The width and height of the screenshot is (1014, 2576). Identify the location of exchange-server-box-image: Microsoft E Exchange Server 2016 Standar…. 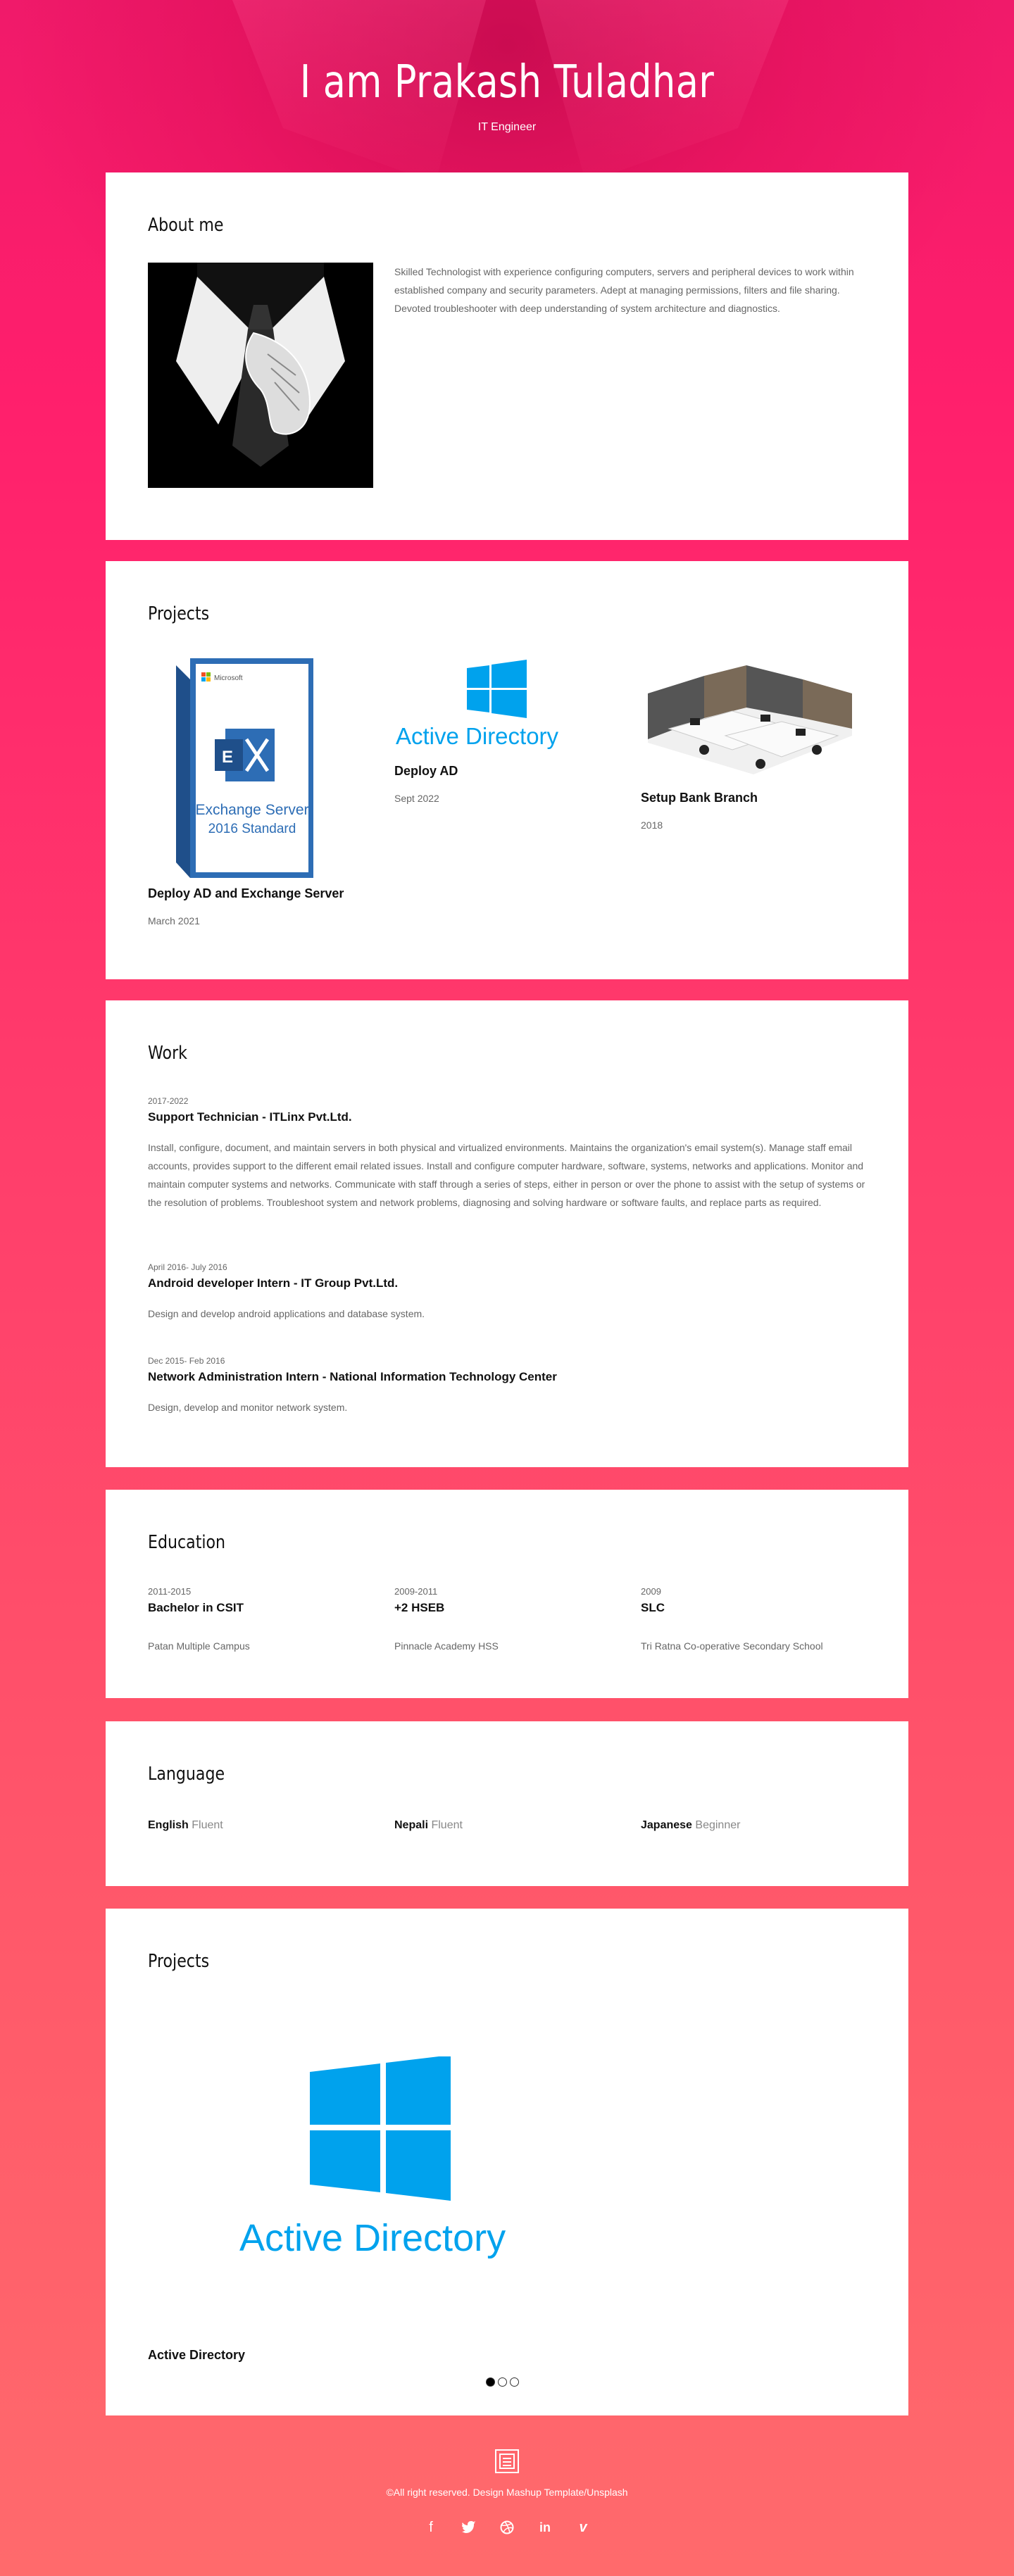
(236, 764).